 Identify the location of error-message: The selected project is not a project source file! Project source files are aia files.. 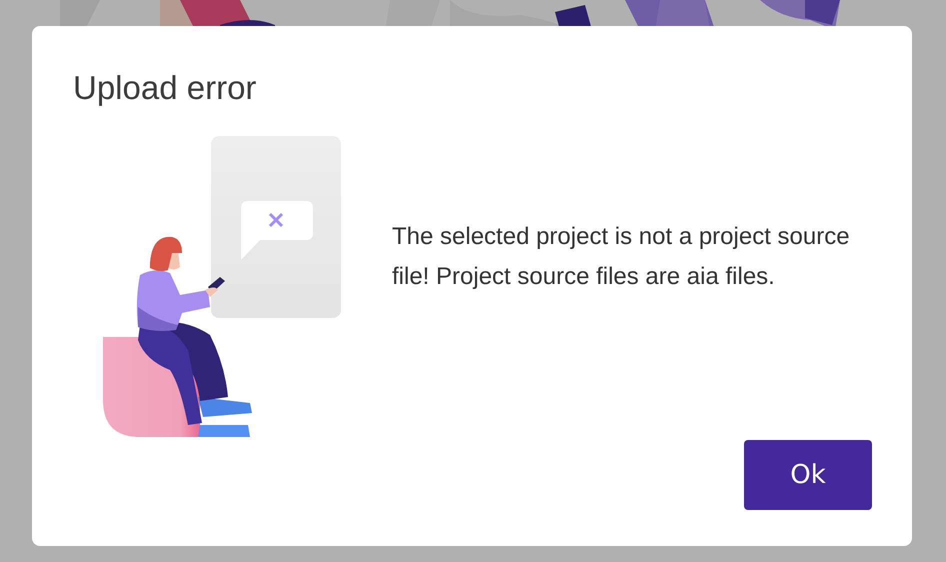
(621, 257).